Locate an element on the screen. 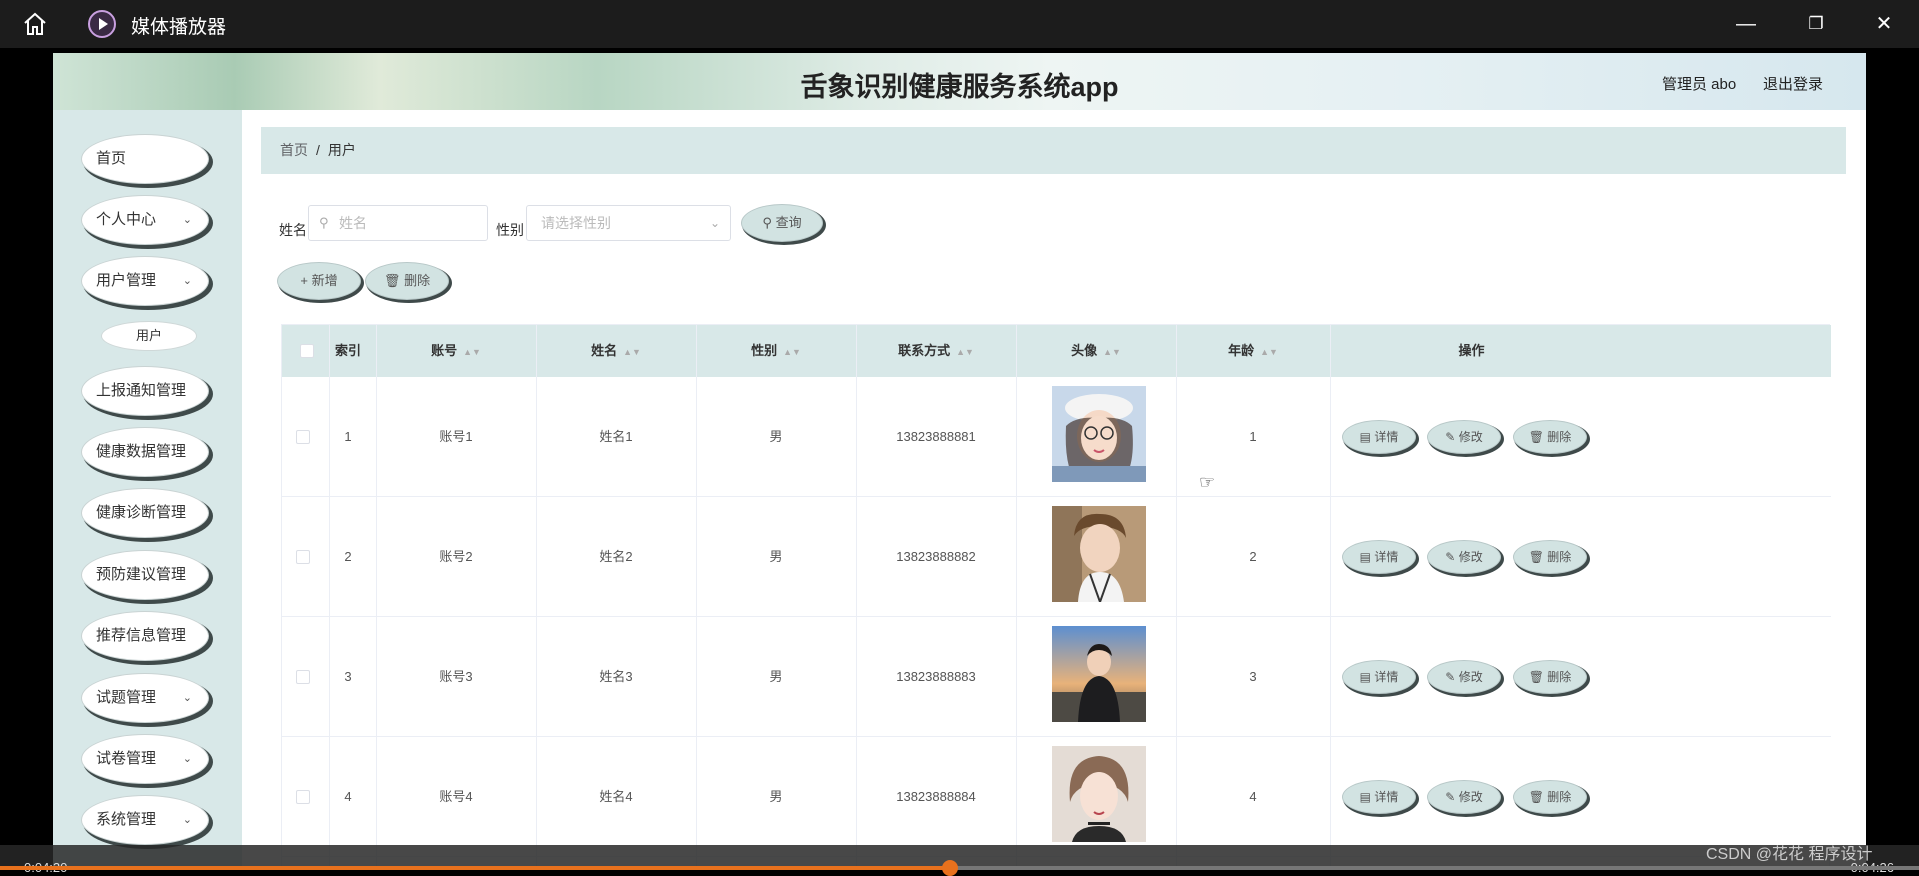 The image size is (1919, 876). column-header-label: 账号 is located at coordinates (444, 350).